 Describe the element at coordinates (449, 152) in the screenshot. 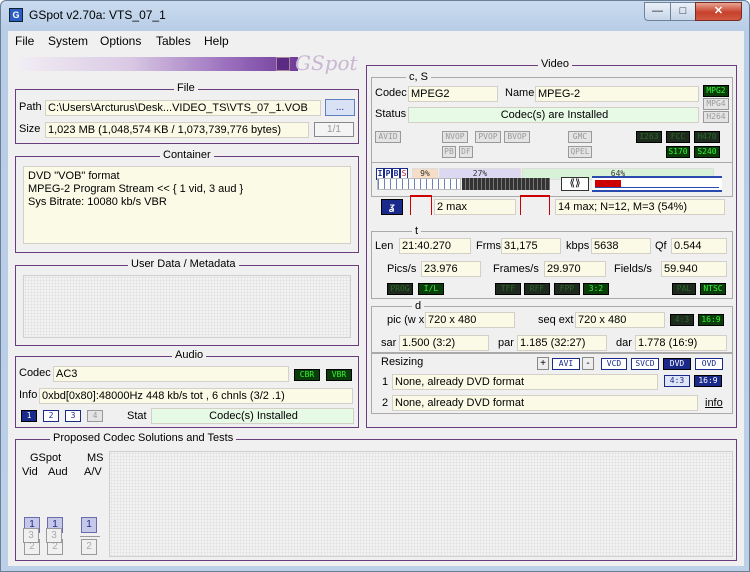

I see `pb-flag: PB` at that location.